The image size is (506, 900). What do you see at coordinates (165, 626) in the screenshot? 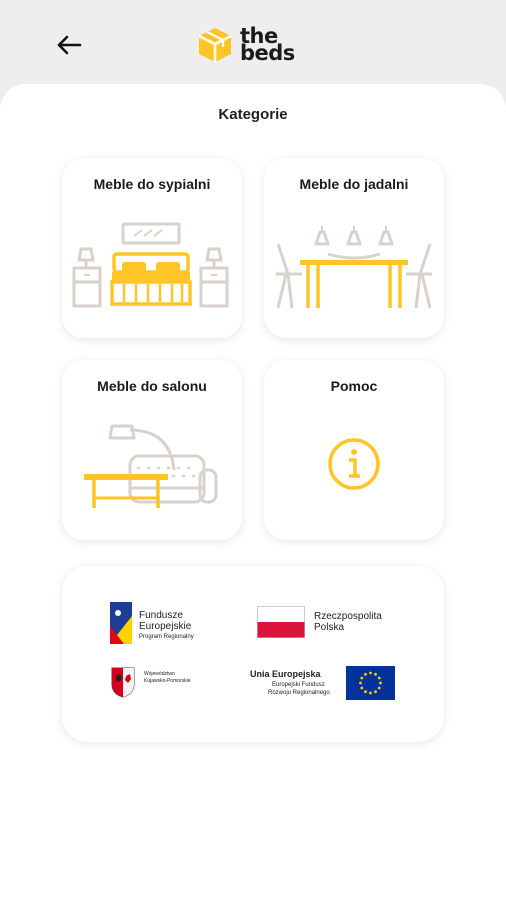
I see `fe-name-line2: Europejskie` at bounding box center [165, 626].